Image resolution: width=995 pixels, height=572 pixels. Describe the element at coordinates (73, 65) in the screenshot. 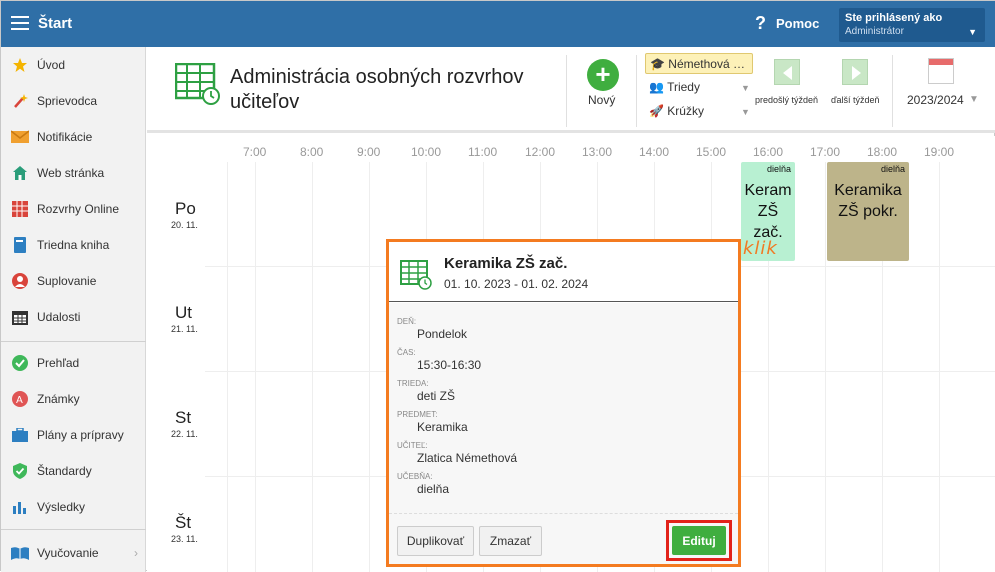

I see `sidebar-item-uvod: Úvod` at that location.